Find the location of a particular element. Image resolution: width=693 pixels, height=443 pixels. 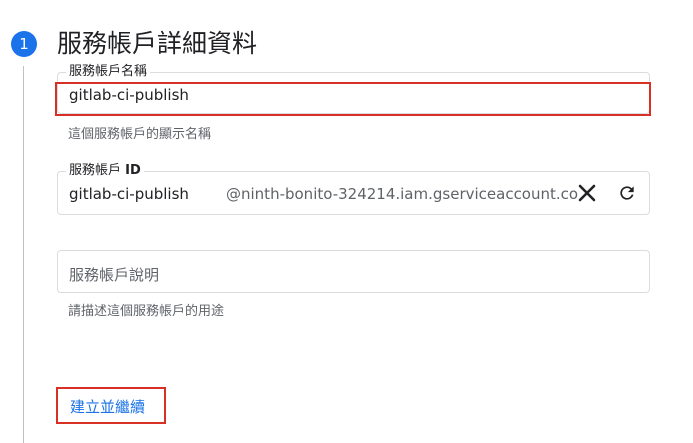

service-account-name-label: 服務帳戶名稱 is located at coordinates (108, 72).